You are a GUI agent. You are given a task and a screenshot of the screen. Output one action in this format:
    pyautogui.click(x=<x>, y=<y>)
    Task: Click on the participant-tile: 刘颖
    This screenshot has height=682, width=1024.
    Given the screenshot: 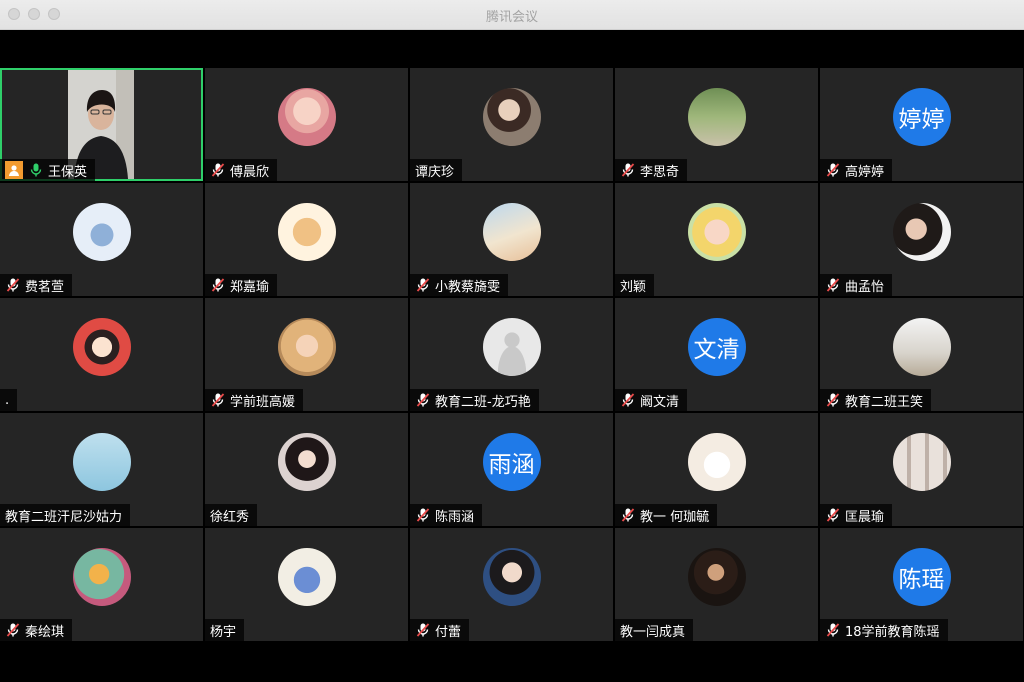 What is the action you would take?
    pyautogui.click(x=716, y=239)
    